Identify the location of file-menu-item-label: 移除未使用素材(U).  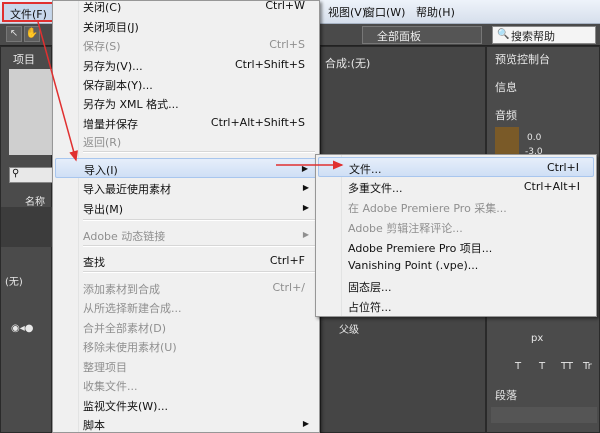
(130, 347).